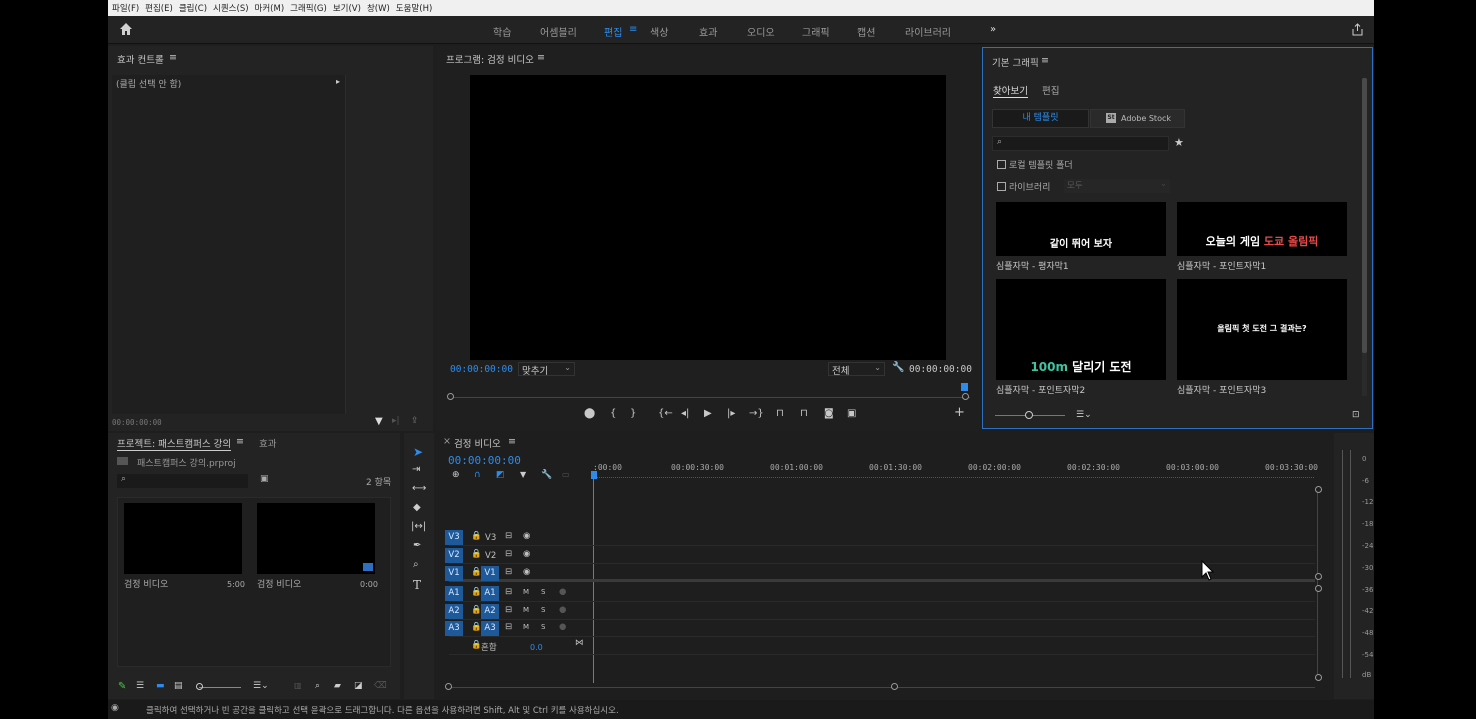 This screenshot has width=1476, height=719. Describe the element at coordinates (1010, 90) in the screenshot. I see `tab-browse: 찾아보기` at that location.